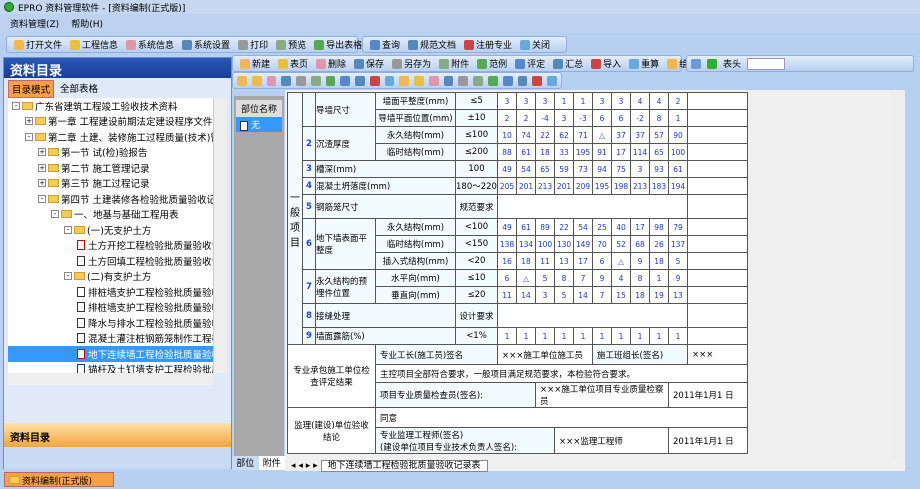 The width and height of the screenshot is (920, 489). What do you see at coordinates (621, 244) in the screenshot?
I see `measured-value: 52` at bounding box center [621, 244].